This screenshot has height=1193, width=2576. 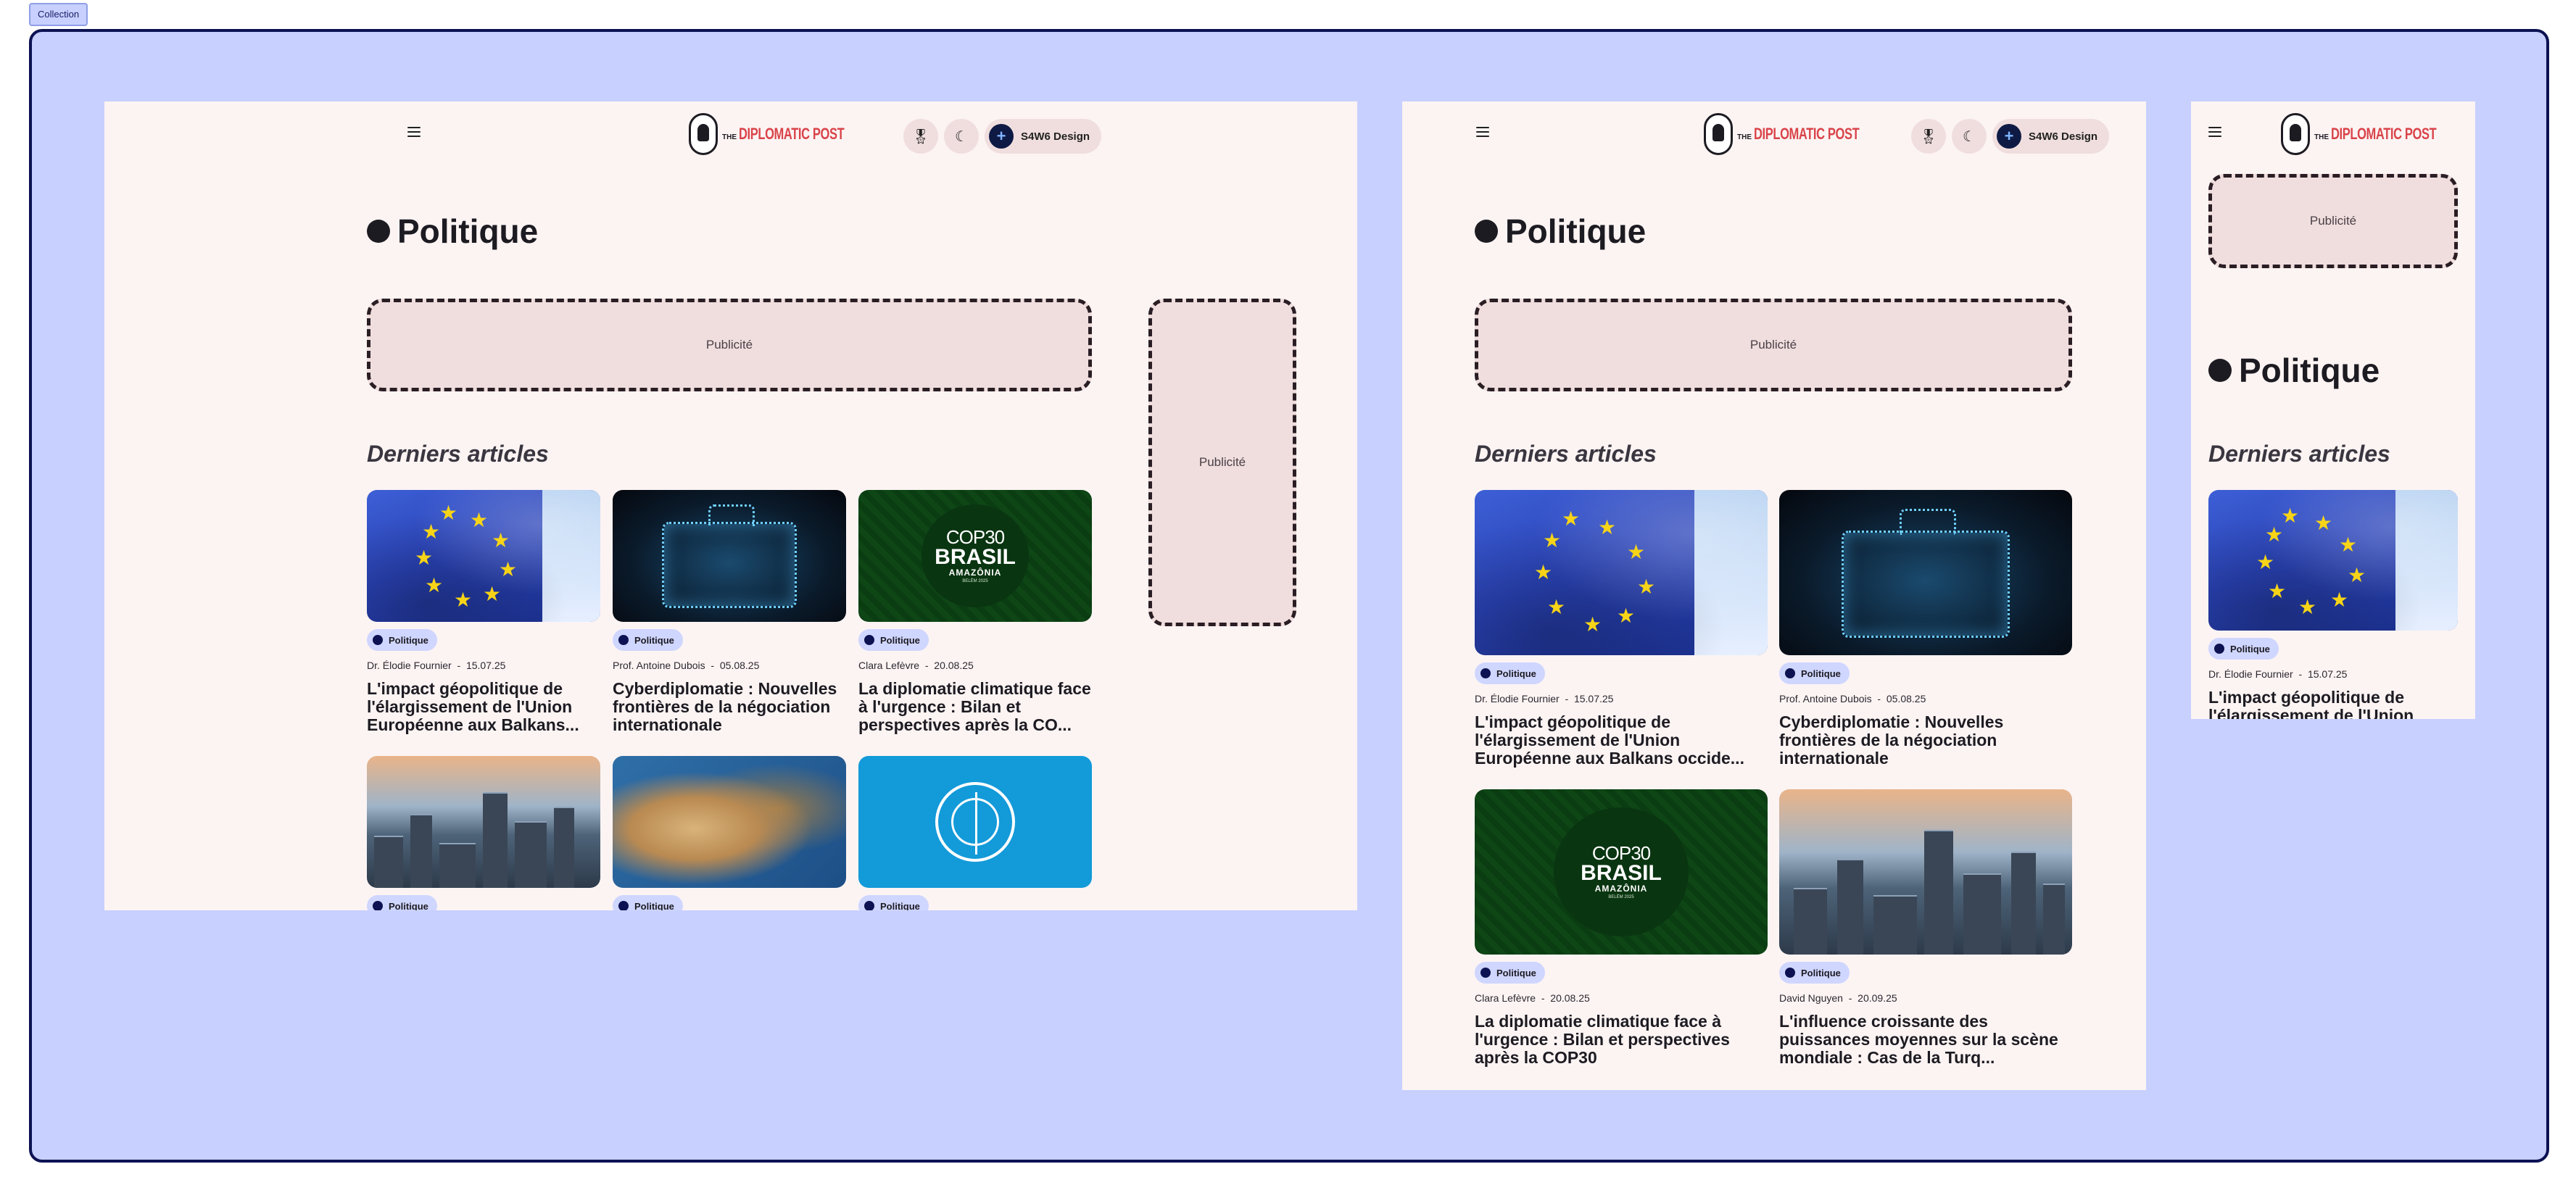 What do you see at coordinates (1838, 998) in the screenshot?
I see `article-meta: David Nguyen - 20.09.25` at bounding box center [1838, 998].